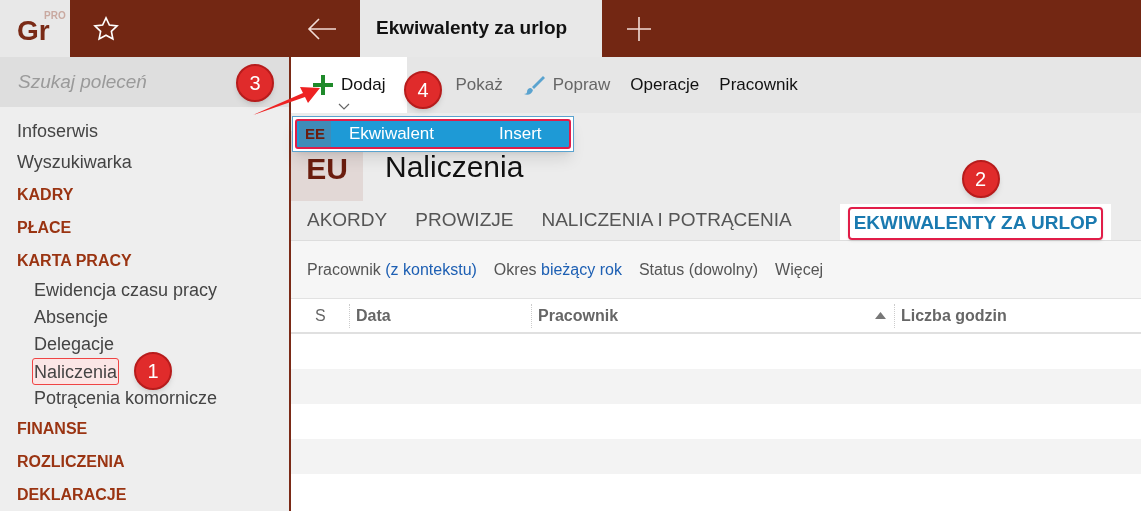 The width and height of the screenshot is (1141, 511). I want to click on filter-link: Pracownik (z kontekstu), so click(392, 269).